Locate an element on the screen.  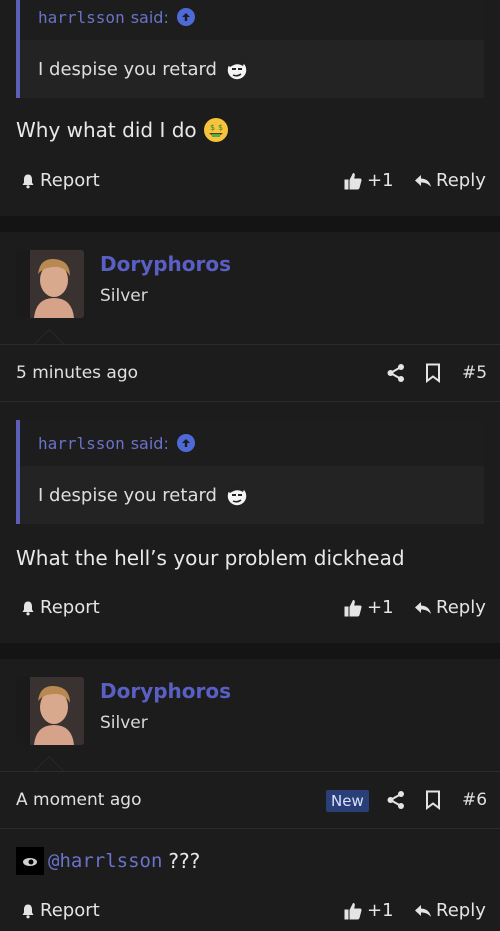
money-mouth-emoji-icon: $ $ is located at coordinates (216, 130).